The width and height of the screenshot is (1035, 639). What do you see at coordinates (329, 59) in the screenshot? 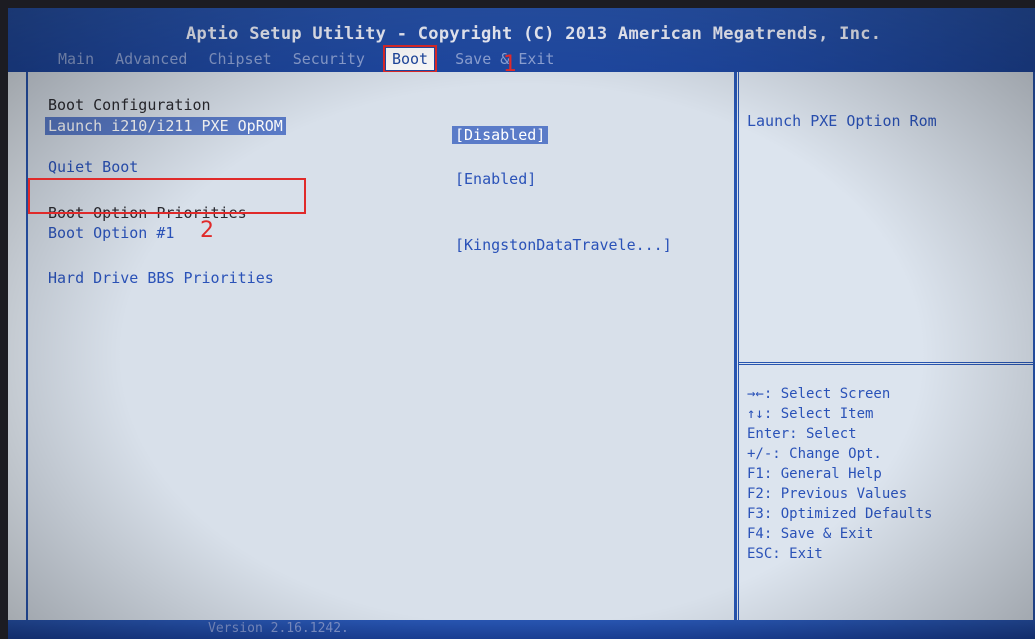
I see `menu-security: Security` at bounding box center [329, 59].